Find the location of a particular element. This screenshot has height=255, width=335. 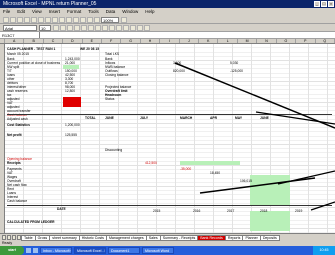

right-label: Status is located at coordinates (109, 99).